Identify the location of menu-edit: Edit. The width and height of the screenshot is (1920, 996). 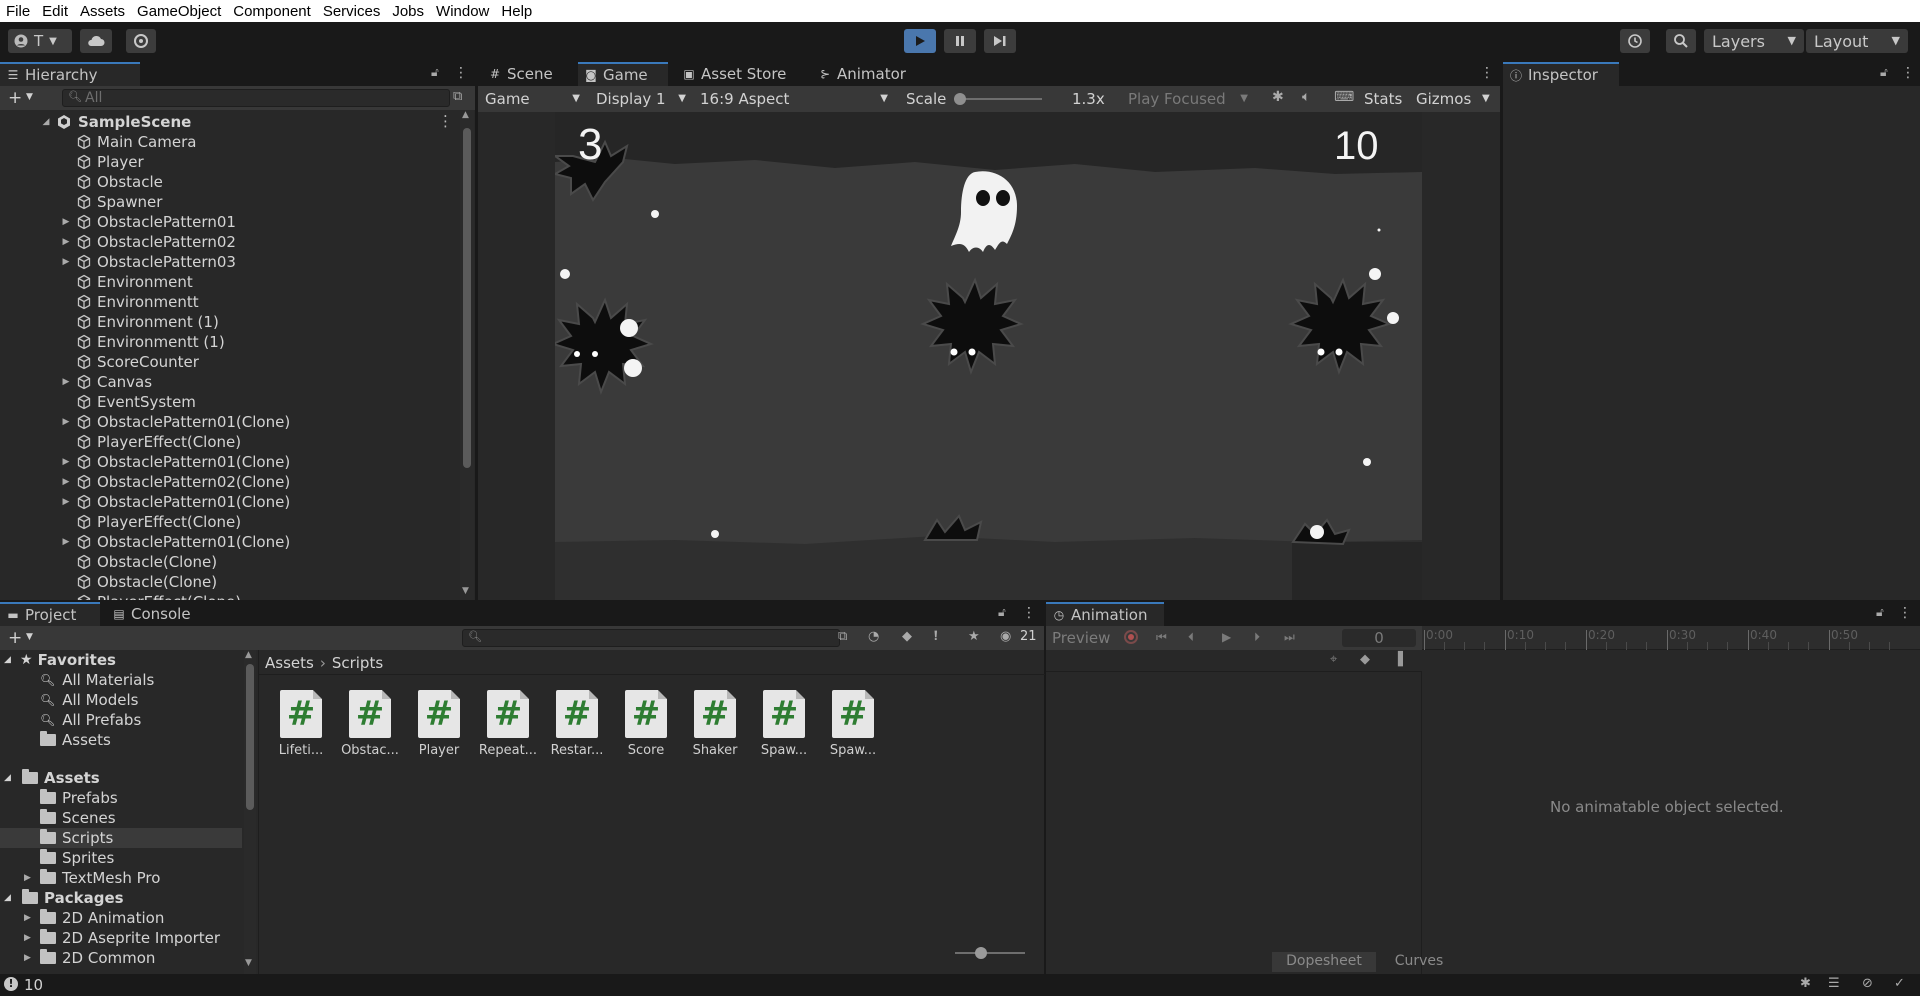
(55, 11).